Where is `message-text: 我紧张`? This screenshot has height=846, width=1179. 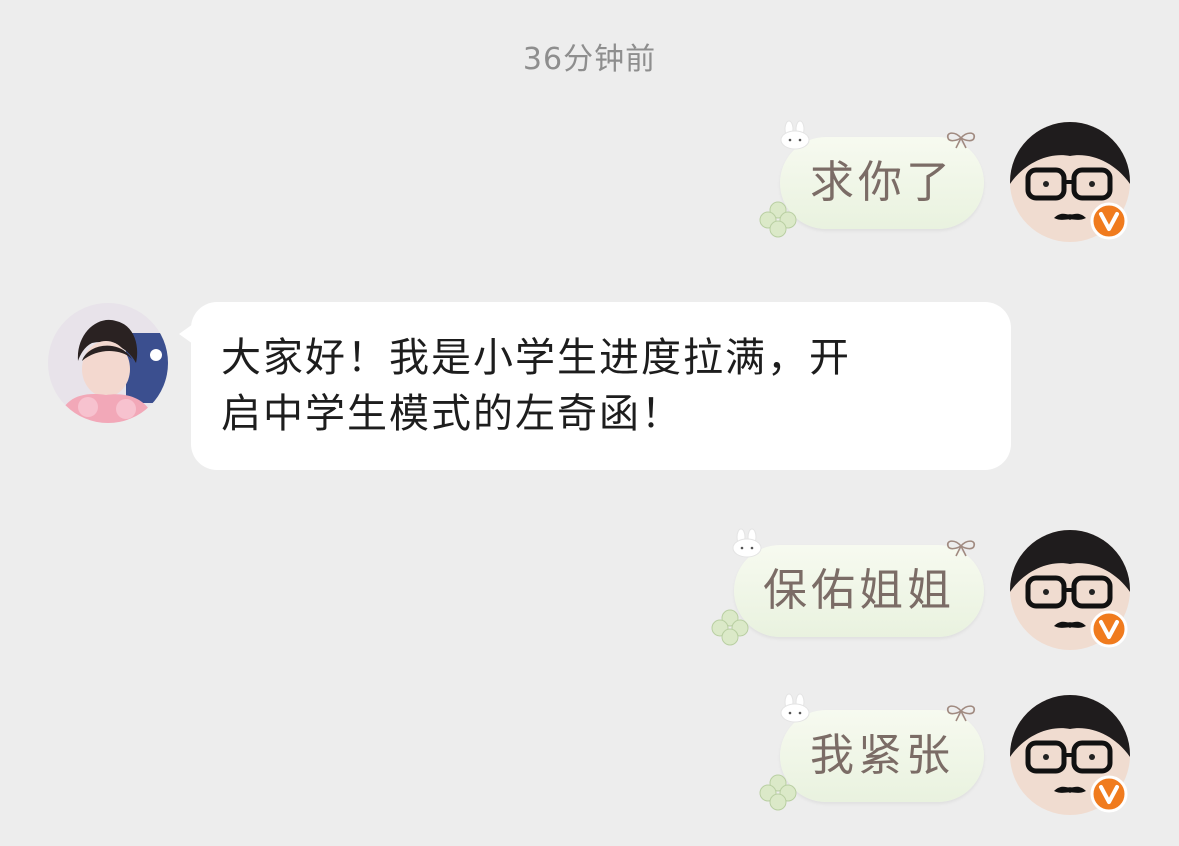
message-text: 我紧张 is located at coordinates (882, 755).